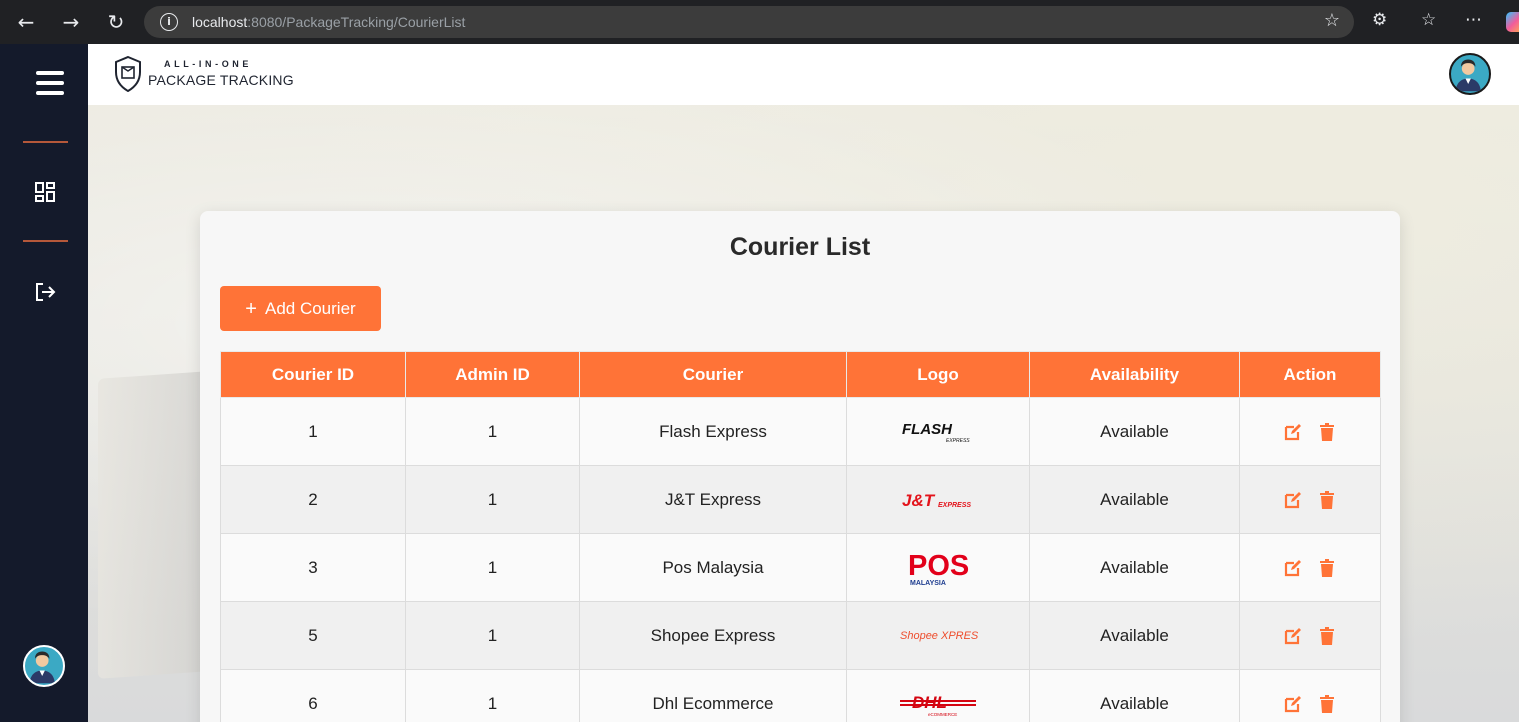 The image size is (1519, 722). Describe the element at coordinates (713, 635) in the screenshot. I see `cell-courier: Shopee Express` at that location.